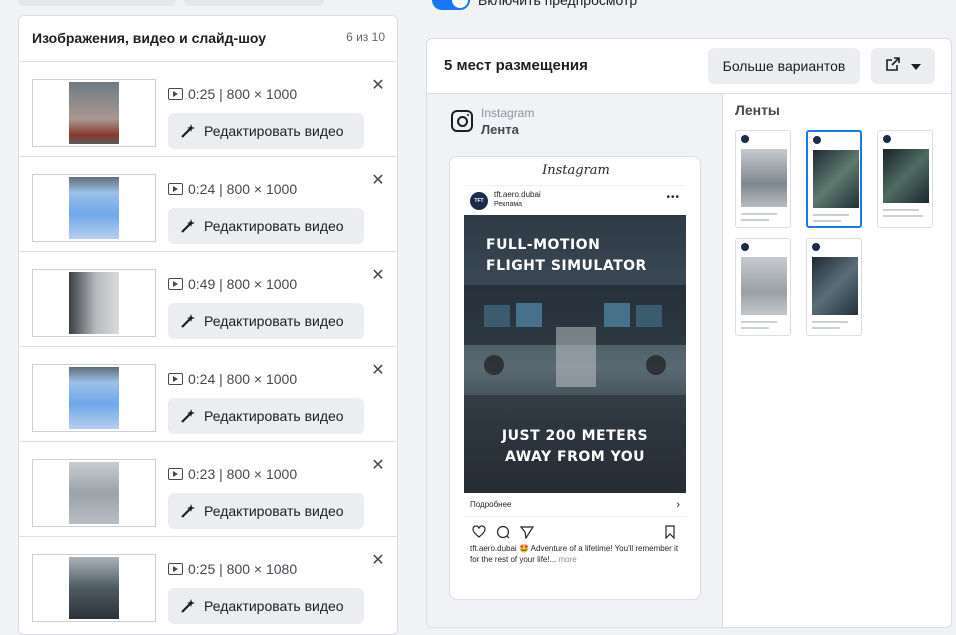 Image resolution: width=956 pixels, height=635 pixels. I want to click on placement-network: Instagram, so click(508, 113).